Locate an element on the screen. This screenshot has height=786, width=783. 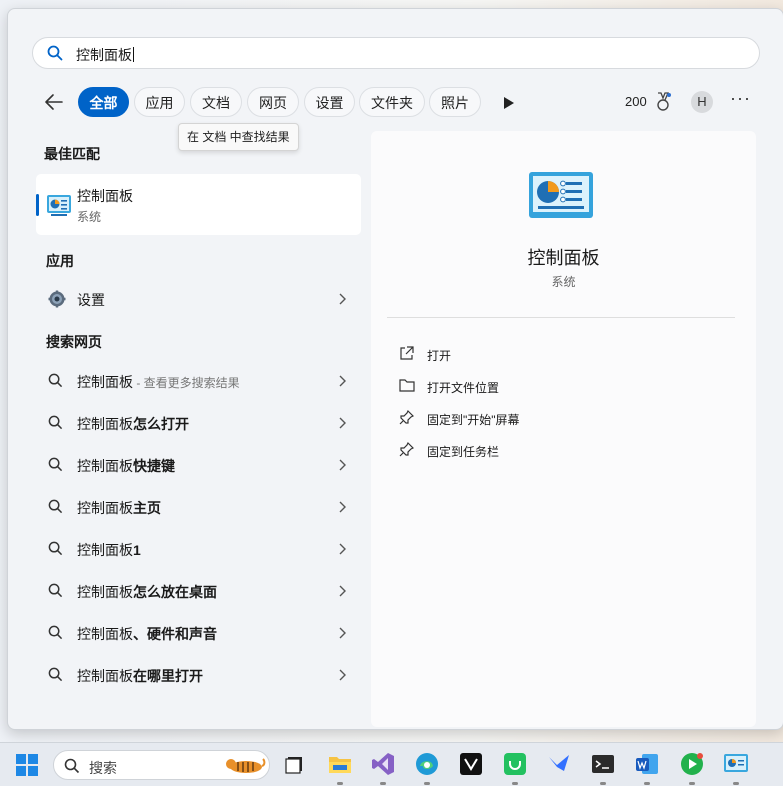
web-result-item: 控制面板、硬件和声音 is located at coordinates (198, 633).